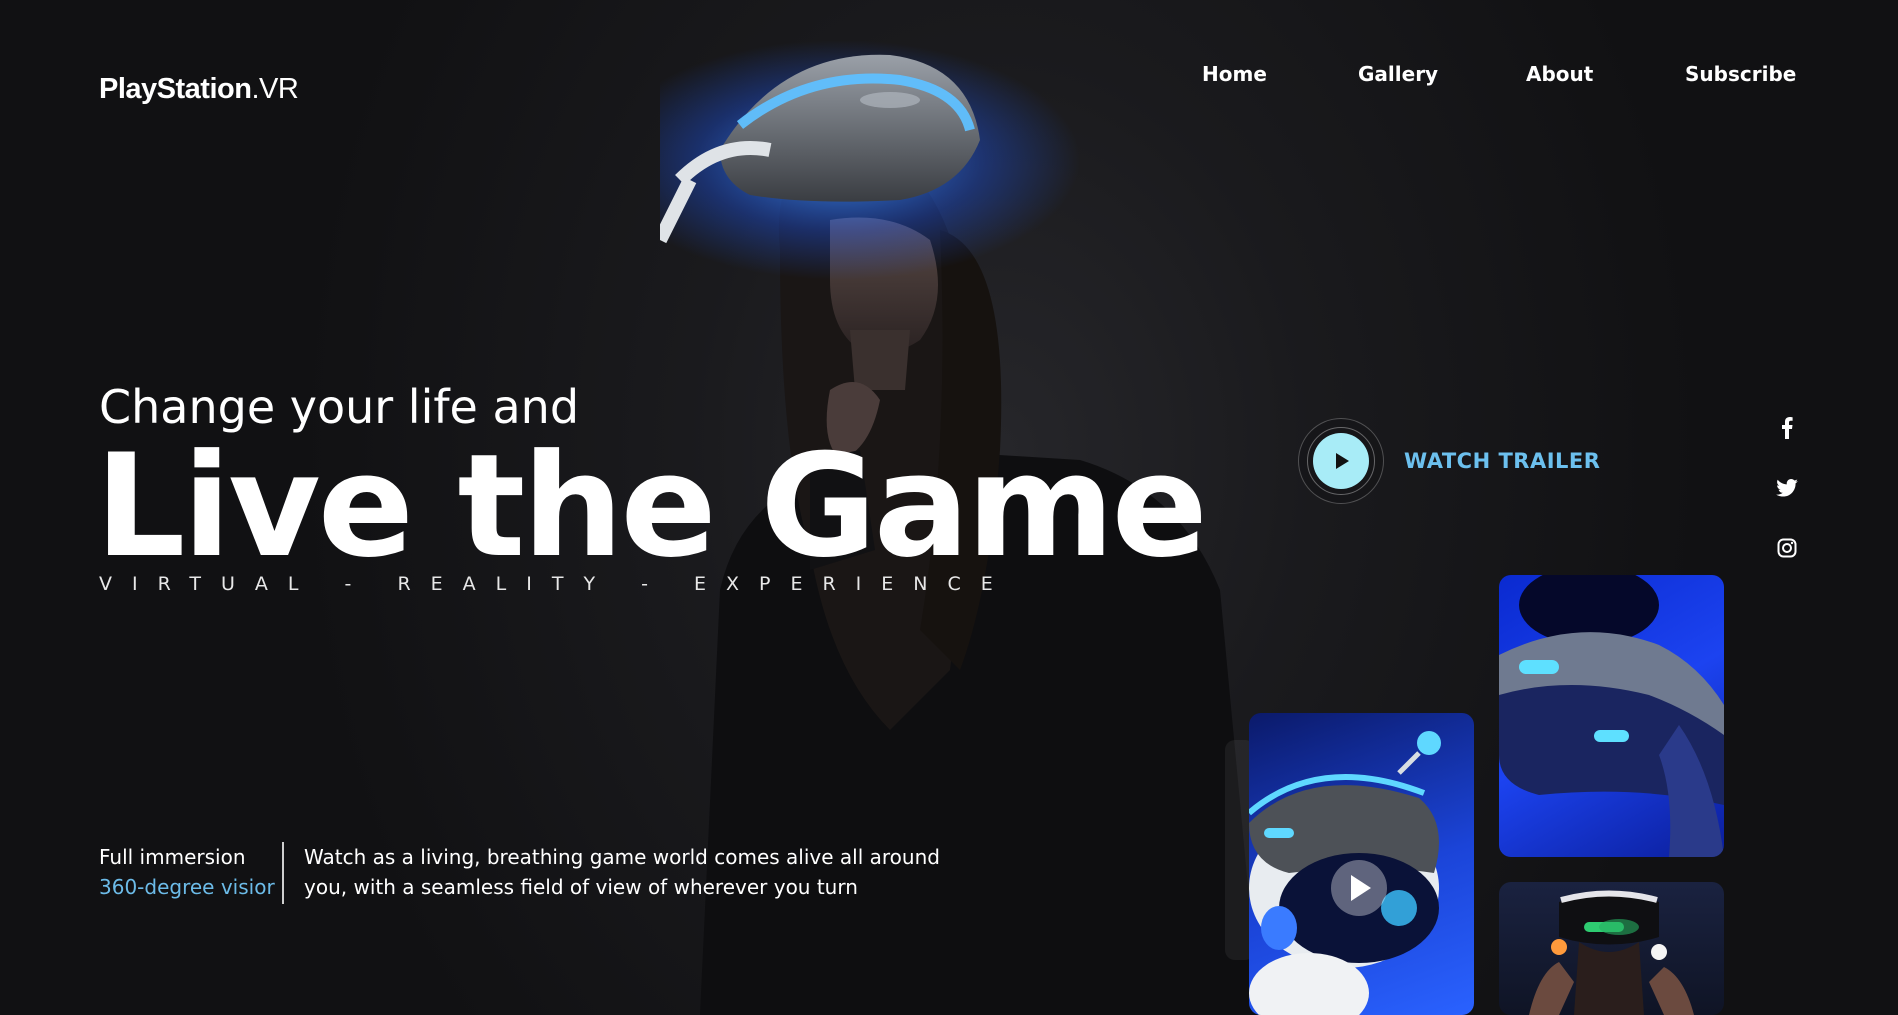 This screenshot has width=1898, height=1015. I want to click on brand-suffix: .VR, so click(275, 89).